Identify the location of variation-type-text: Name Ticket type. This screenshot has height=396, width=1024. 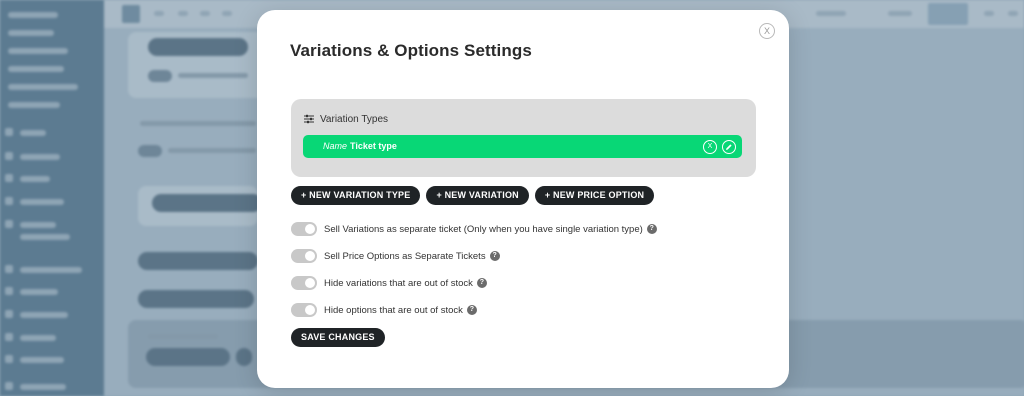
(360, 146).